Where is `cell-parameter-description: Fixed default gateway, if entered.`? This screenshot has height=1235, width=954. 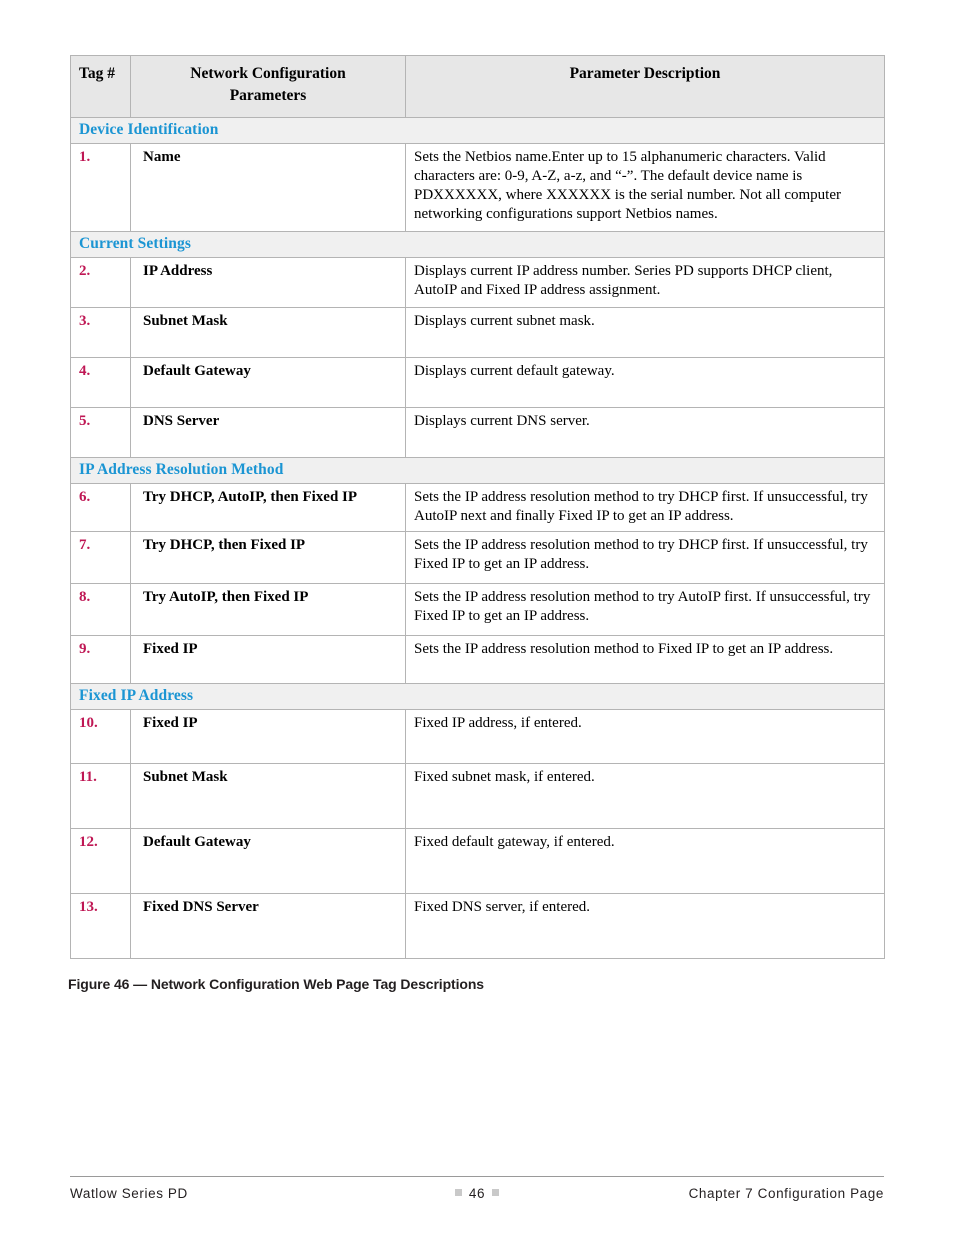
cell-parameter-description: Fixed default gateway, if entered. is located at coordinates (645, 861).